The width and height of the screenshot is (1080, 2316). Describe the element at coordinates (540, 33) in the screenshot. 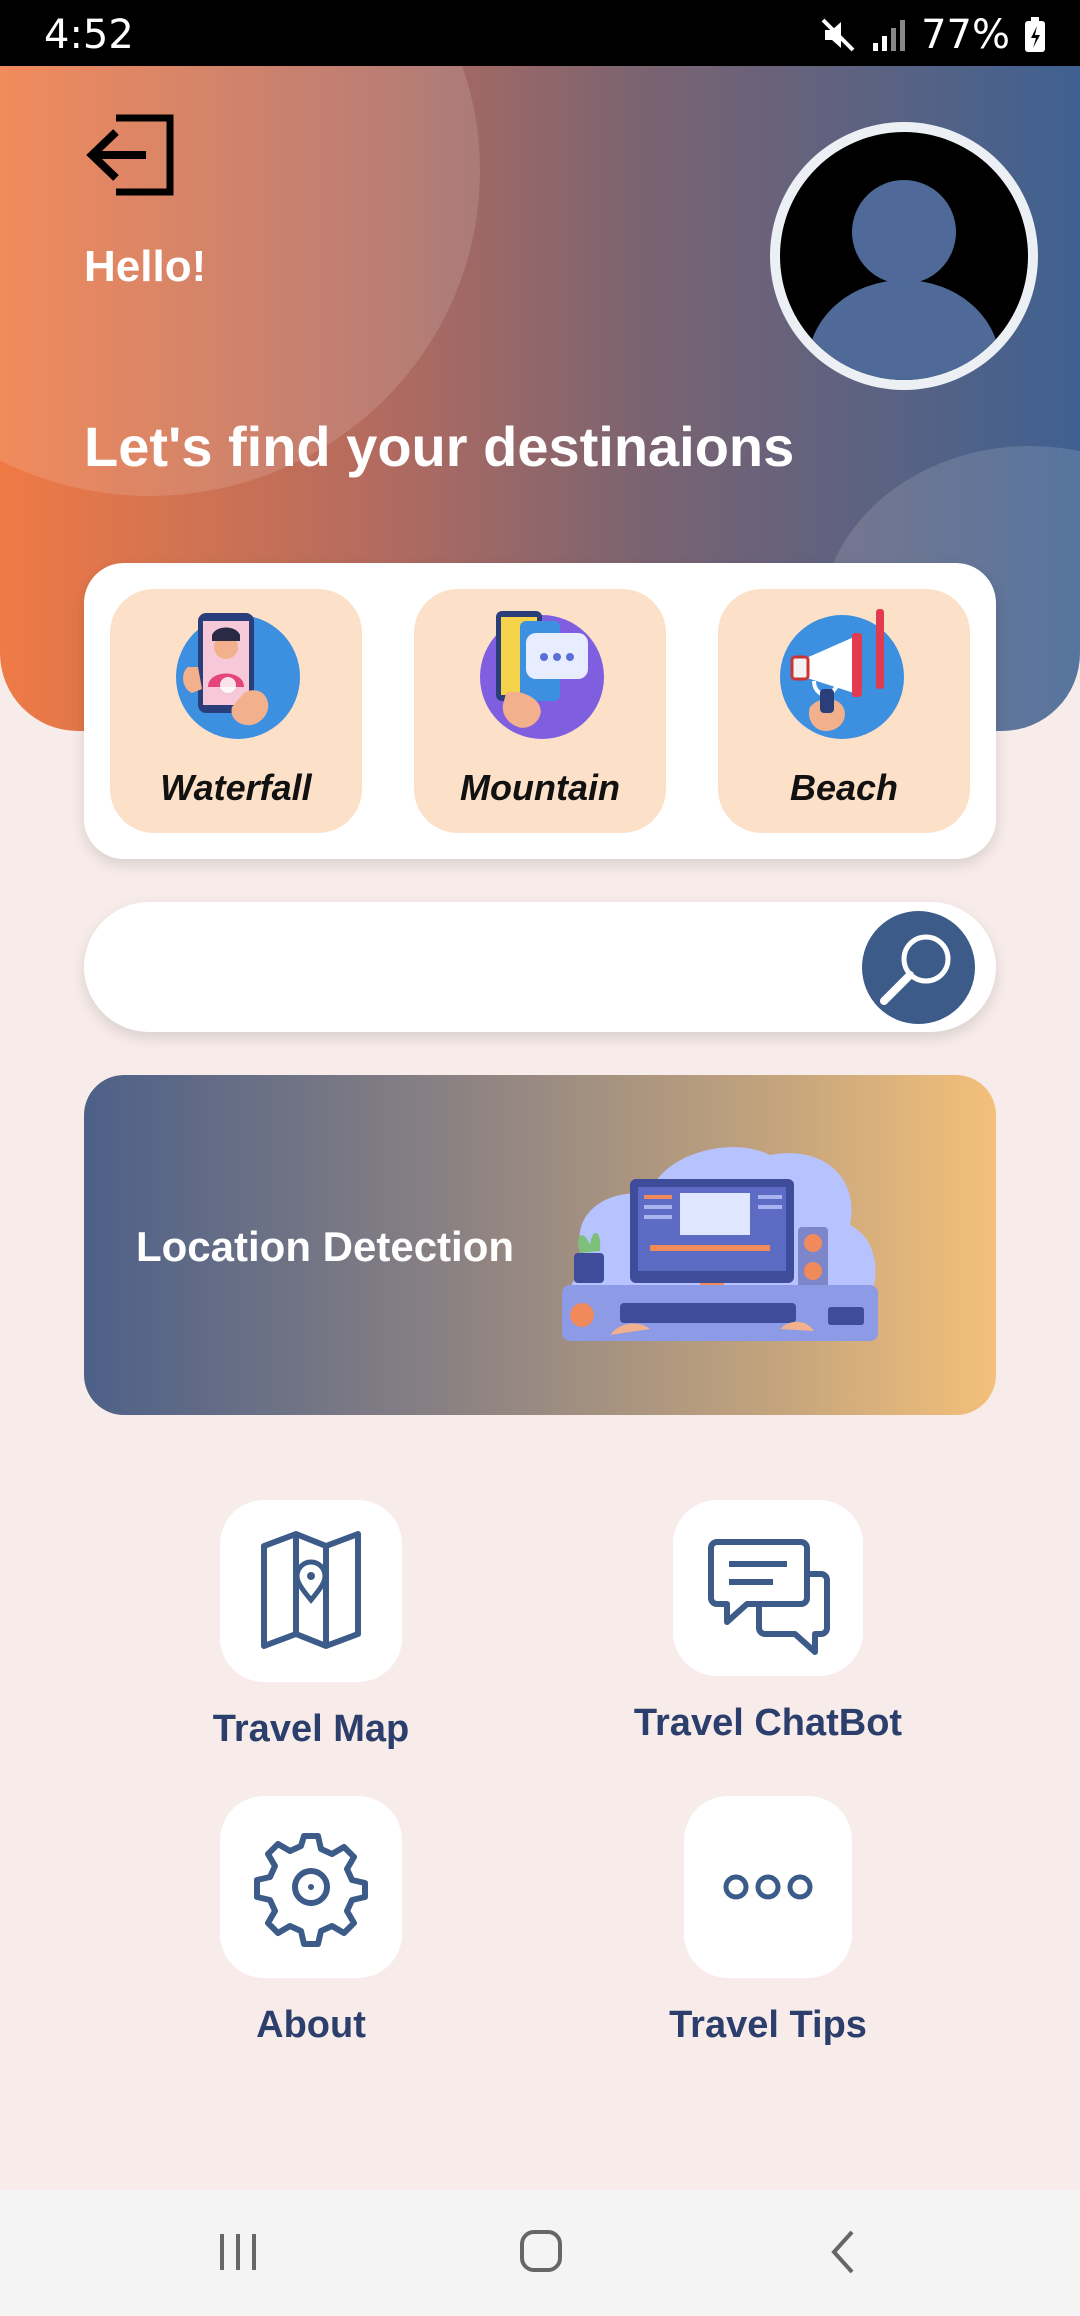

I see `status-bar: 4:52 77%` at that location.